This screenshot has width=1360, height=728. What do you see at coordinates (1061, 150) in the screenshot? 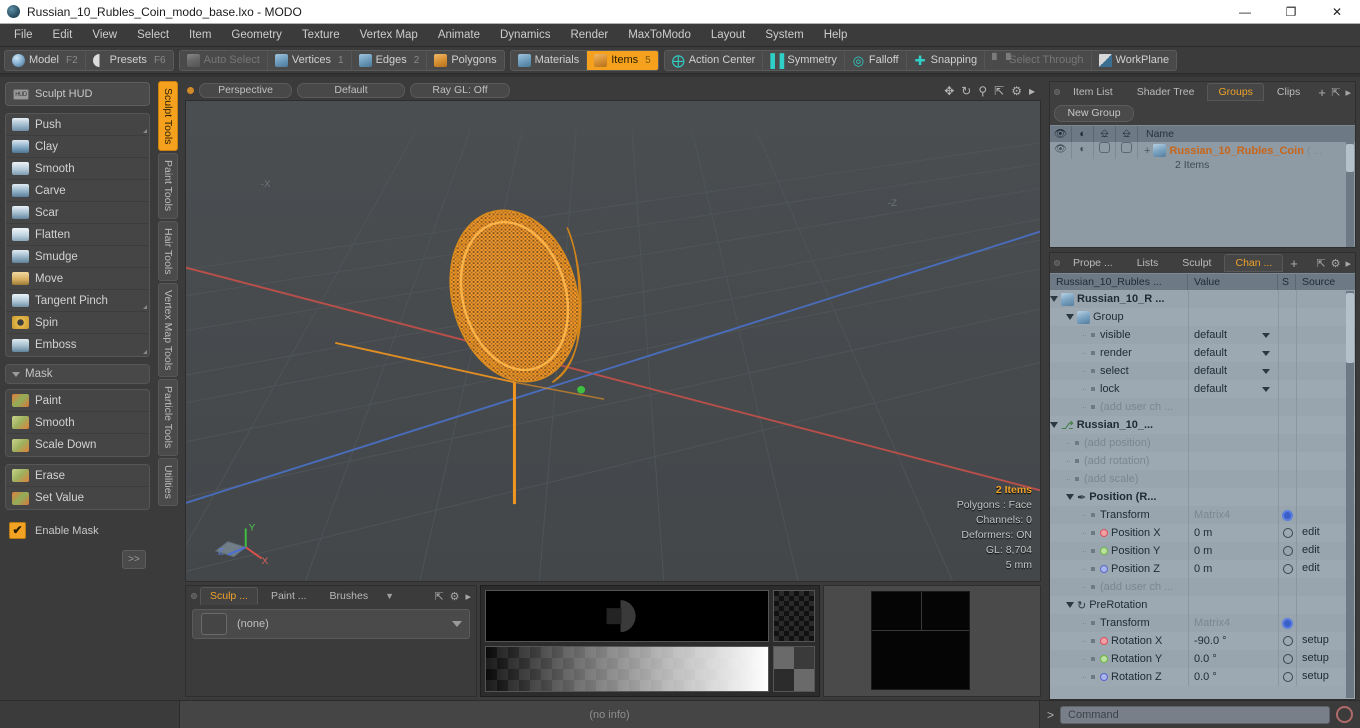
I see `row-eye-icon: 👁` at bounding box center [1061, 150].